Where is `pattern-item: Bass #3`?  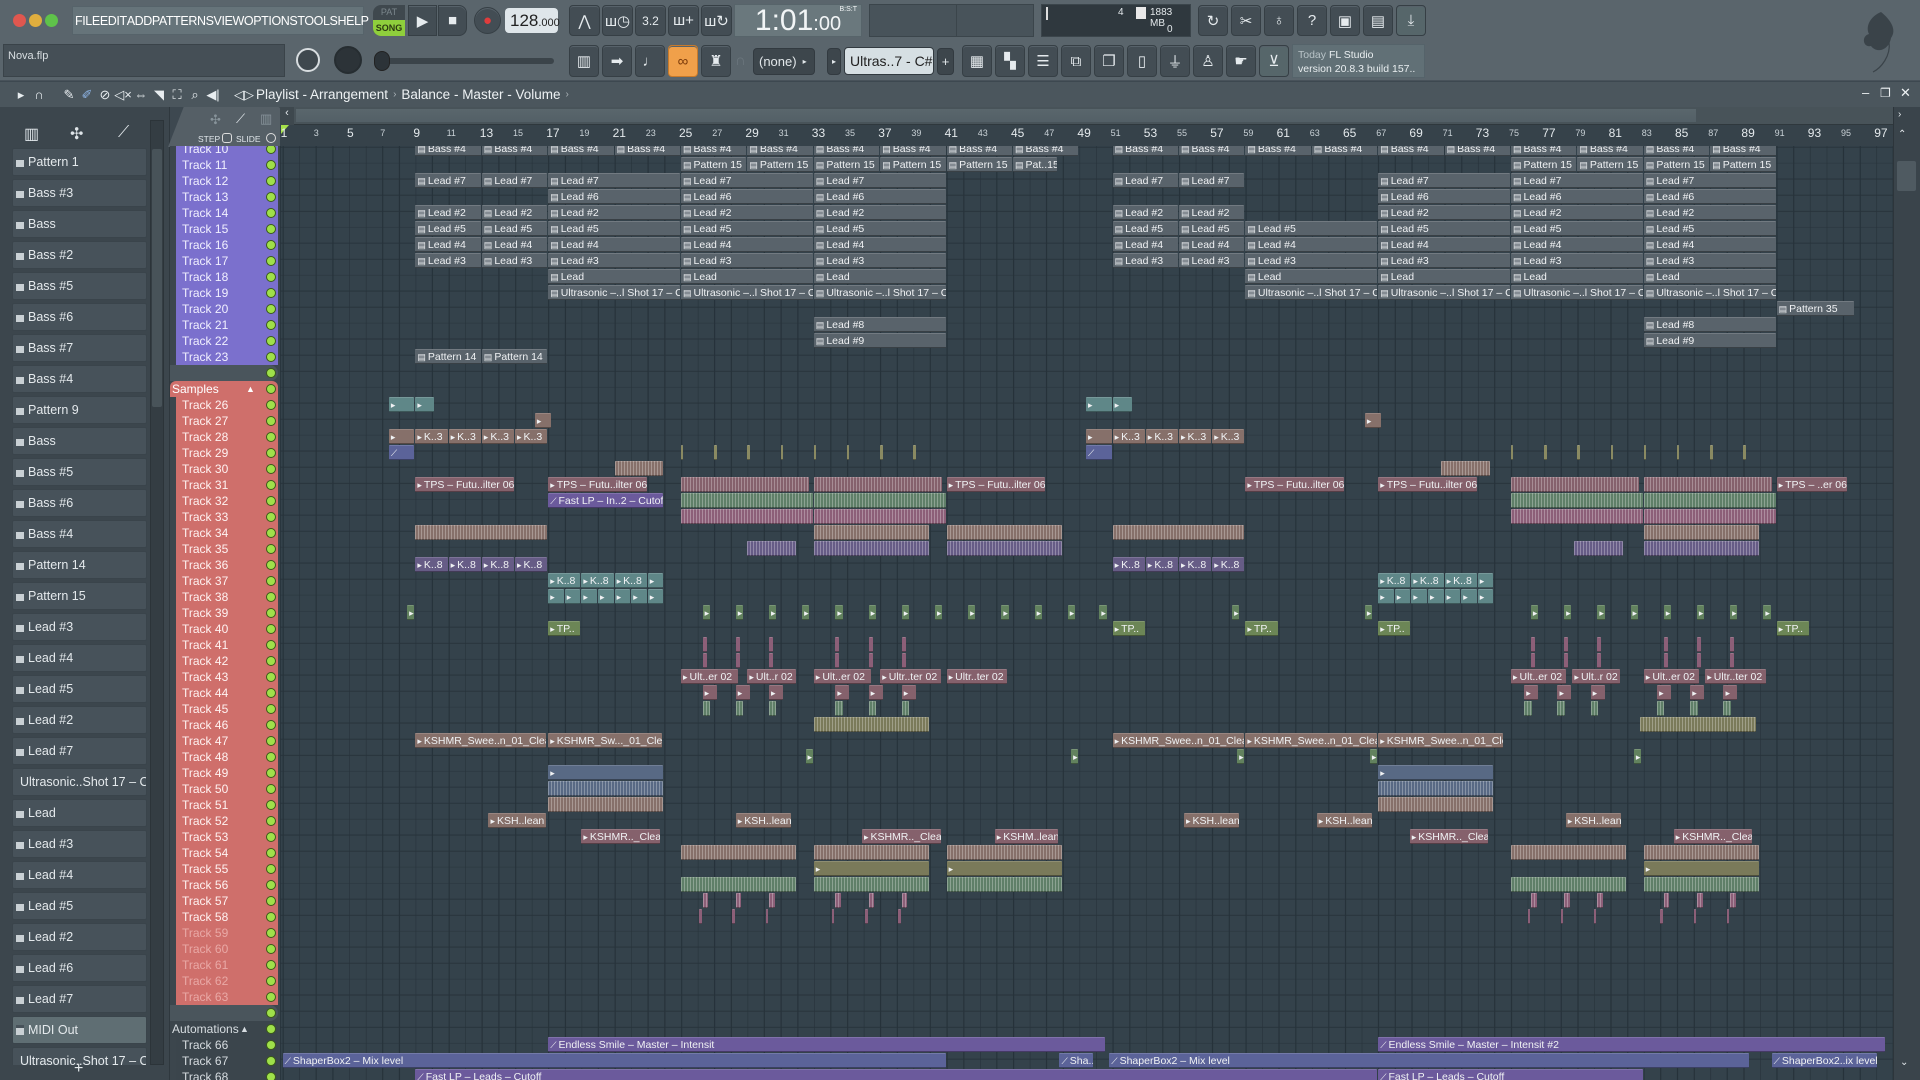
pattern-item: Bass #3 is located at coordinates (79, 193).